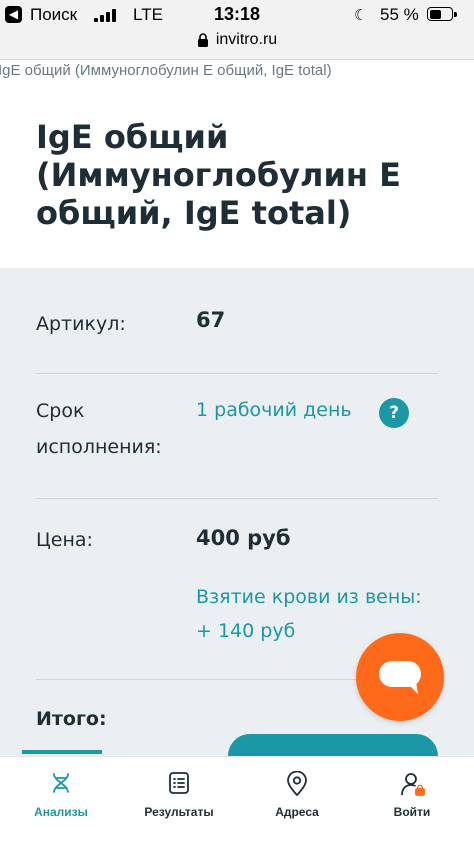  I want to click on price-value: 400 руб, so click(243, 538).